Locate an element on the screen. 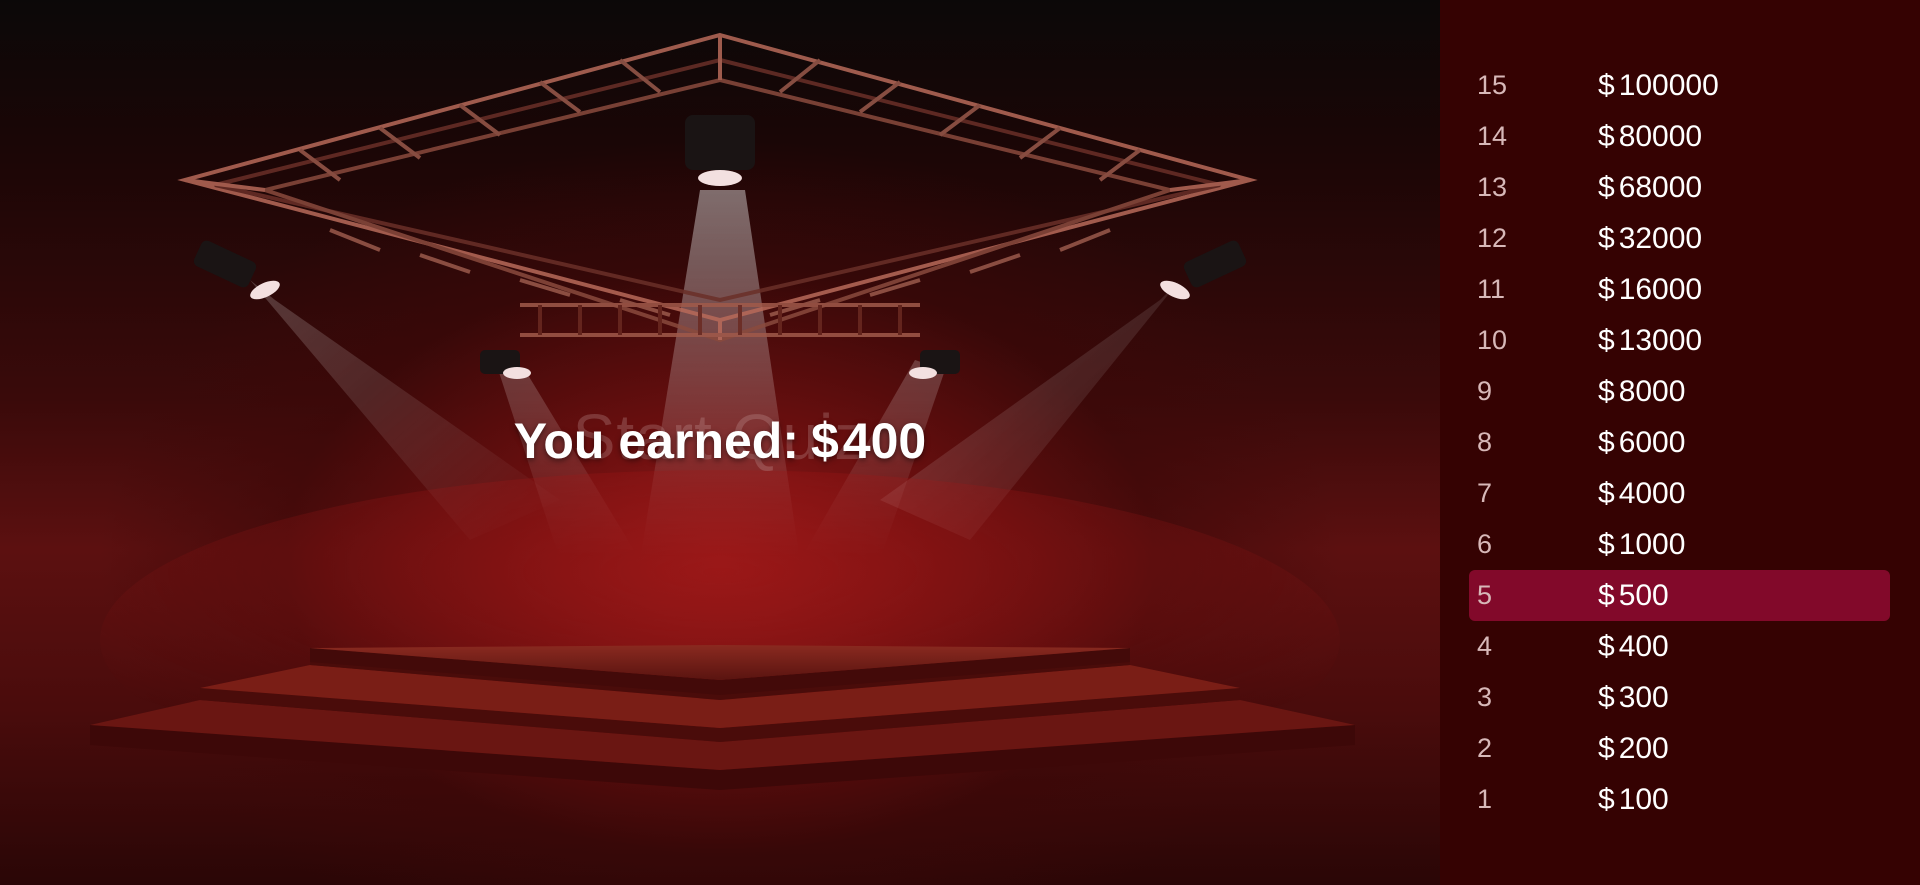  prize-ladder-row: 9 $8000 is located at coordinates (1679, 391).